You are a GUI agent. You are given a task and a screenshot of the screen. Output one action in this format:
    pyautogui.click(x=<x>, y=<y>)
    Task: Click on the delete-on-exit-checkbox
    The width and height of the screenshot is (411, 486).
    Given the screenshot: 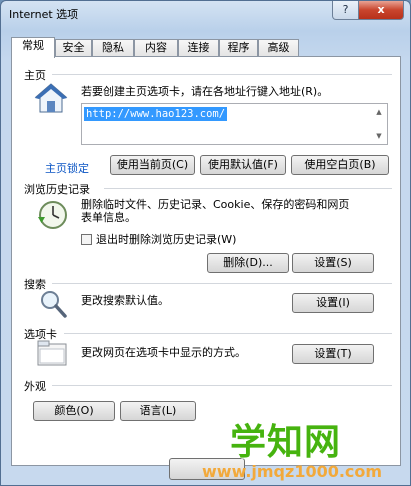 What is the action you would take?
    pyautogui.click(x=86, y=239)
    